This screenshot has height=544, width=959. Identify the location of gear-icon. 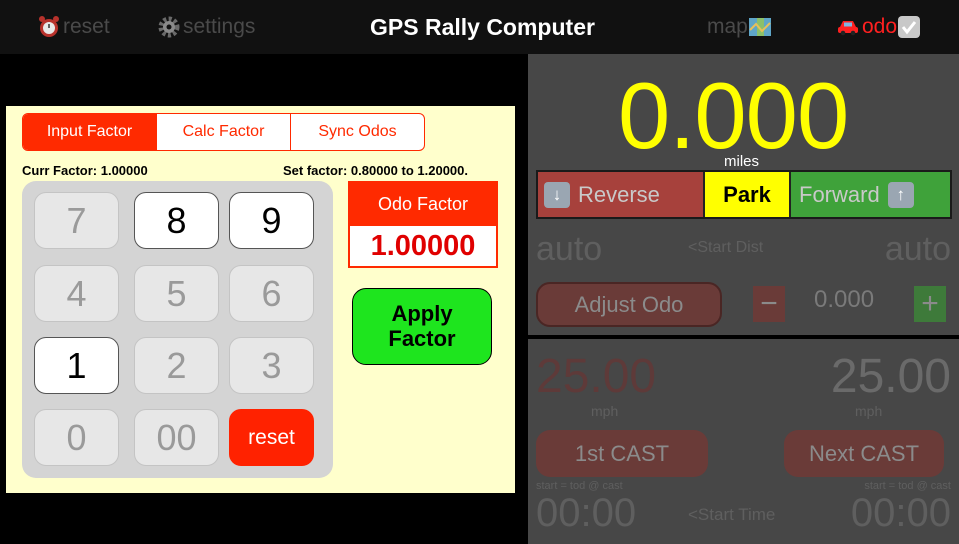
(169, 27).